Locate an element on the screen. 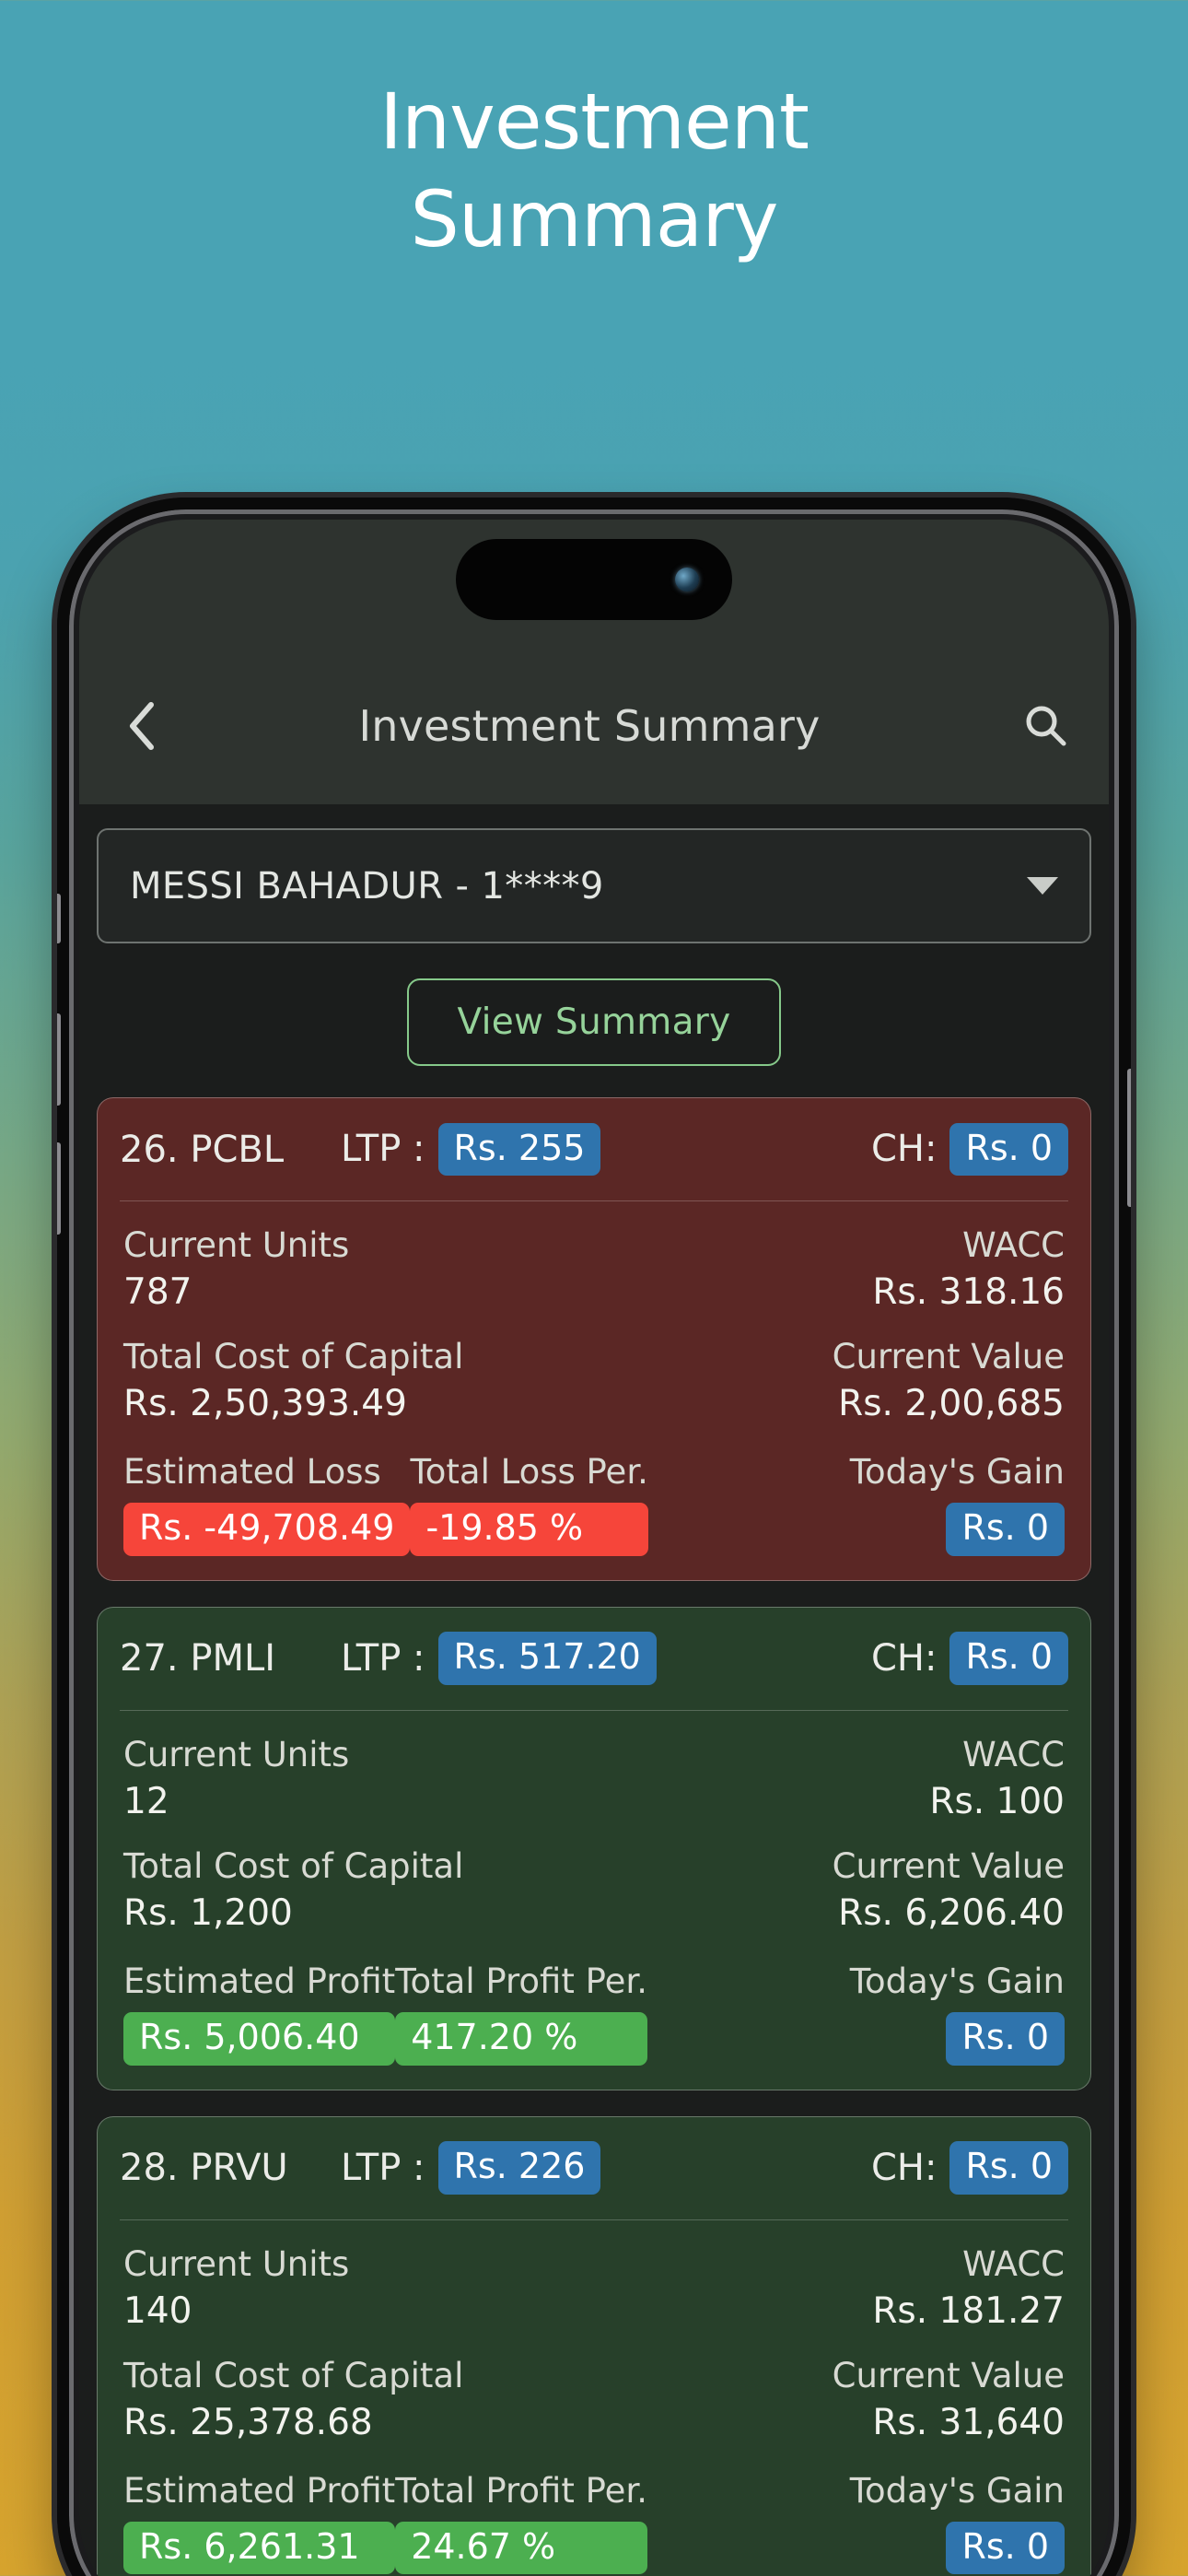 This screenshot has width=1188, height=2576. pl-badge: Rs. 5,006.40 is located at coordinates (259, 2038).